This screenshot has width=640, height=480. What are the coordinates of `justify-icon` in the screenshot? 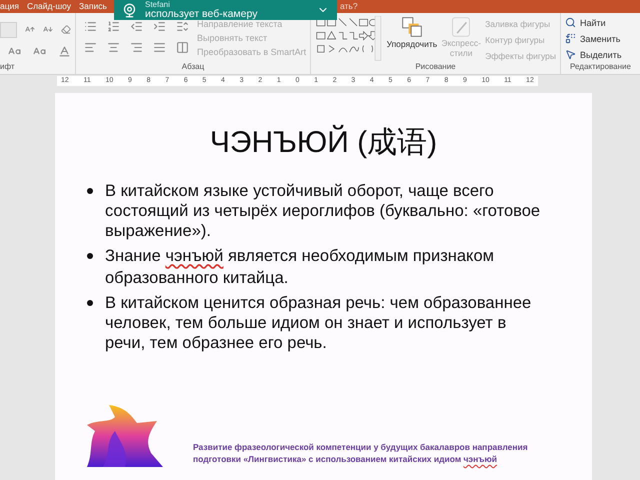 It's located at (159, 47).